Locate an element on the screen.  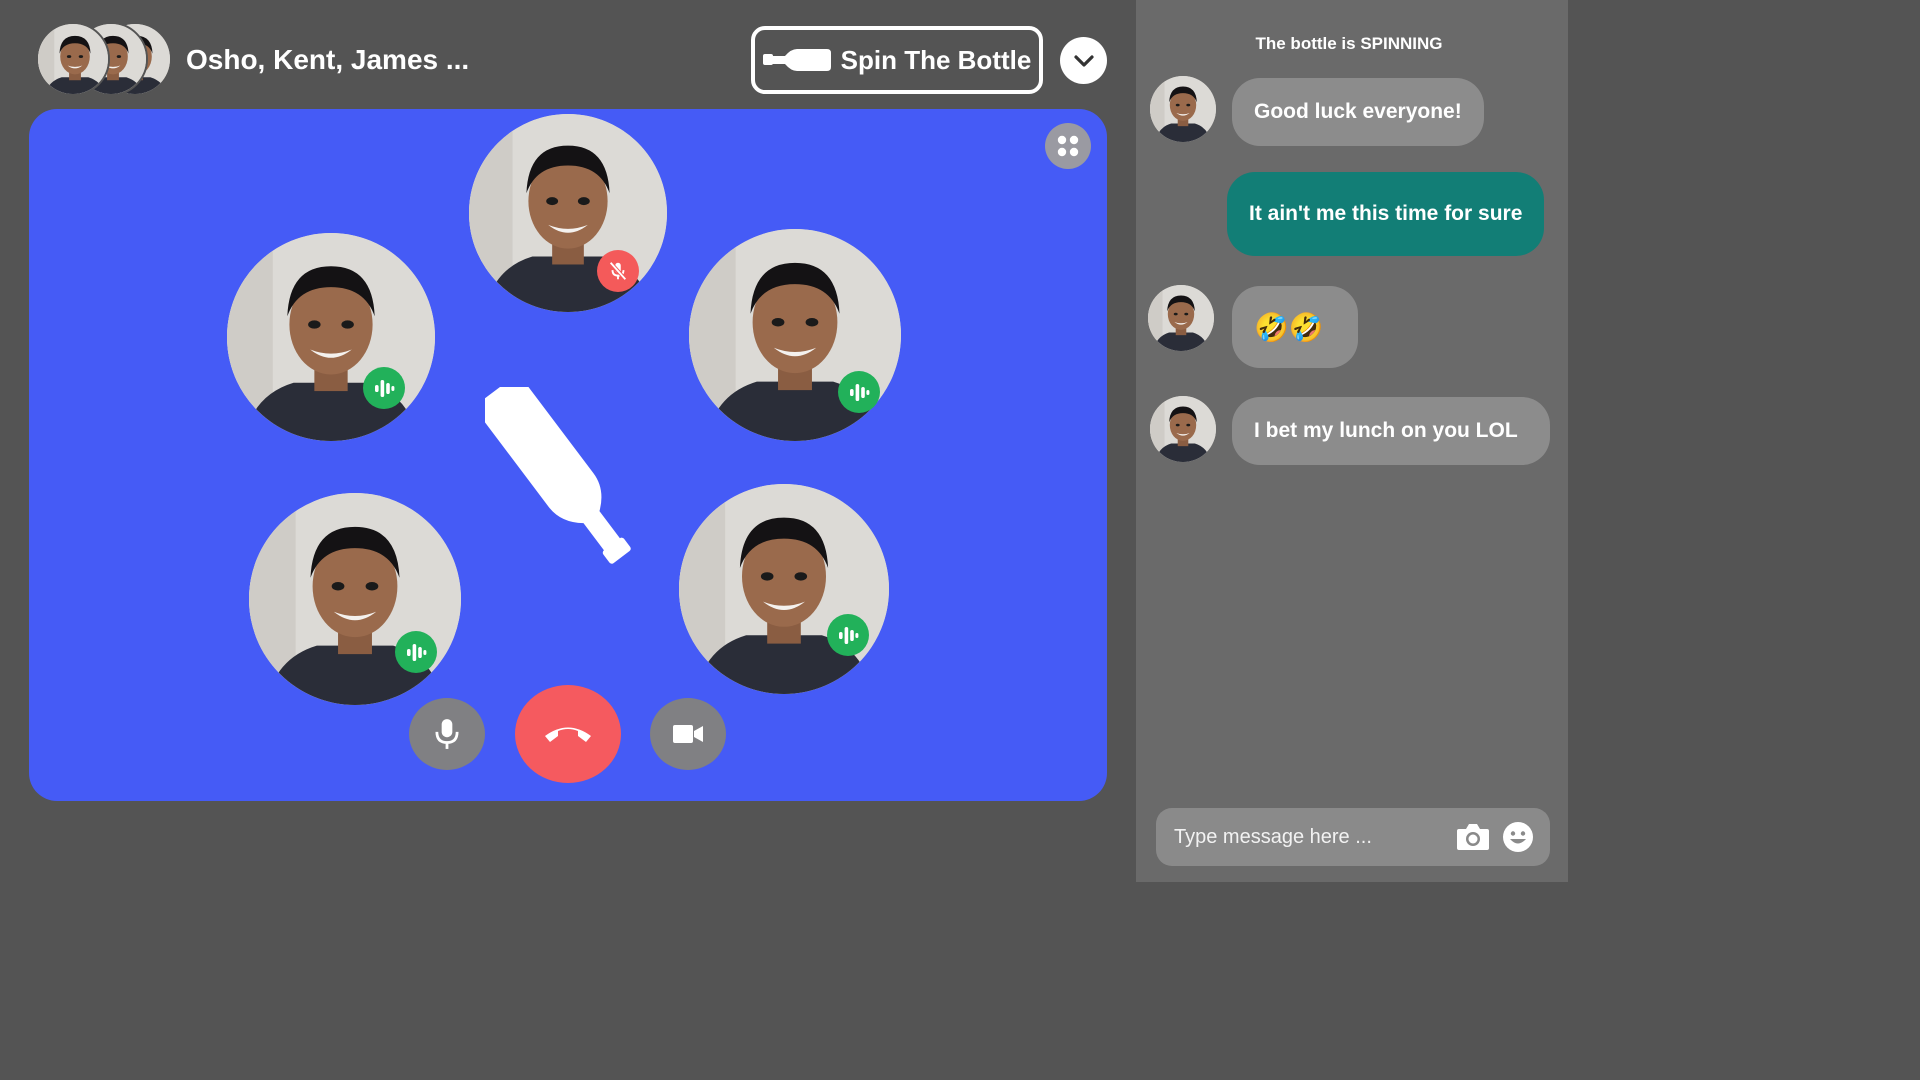
spin-the-bottle-button: Spin The Bottle is located at coordinates (897, 60).